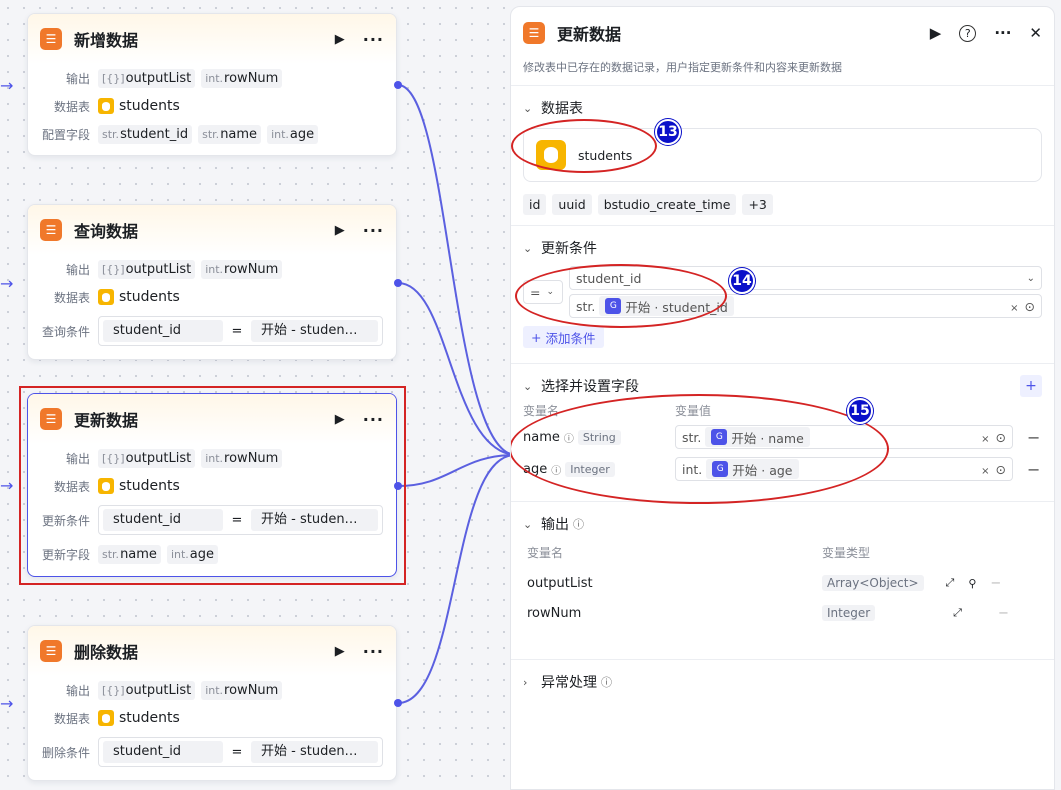 The image size is (1061, 790). What do you see at coordinates (968, 33) in the screenshot?
I see `help-icon: ?` at bounding box center [968, 33].